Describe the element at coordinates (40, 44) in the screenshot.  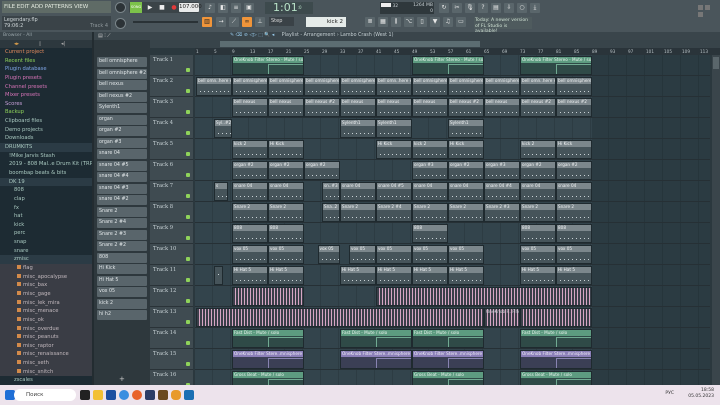
I see `file-icon: ▯` at that location.